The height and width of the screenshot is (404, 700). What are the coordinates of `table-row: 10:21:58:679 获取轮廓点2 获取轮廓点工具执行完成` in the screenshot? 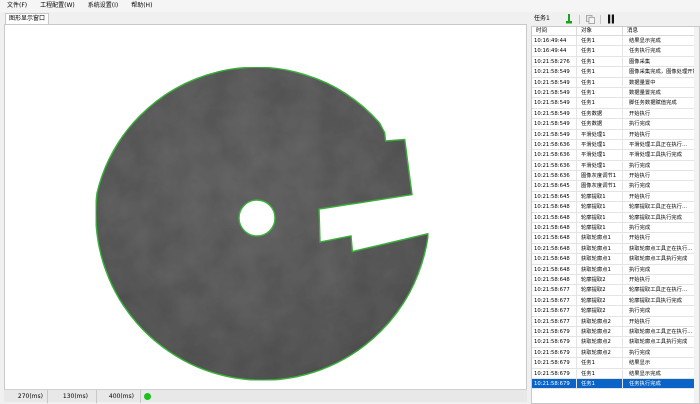 It's located at (615, 342).